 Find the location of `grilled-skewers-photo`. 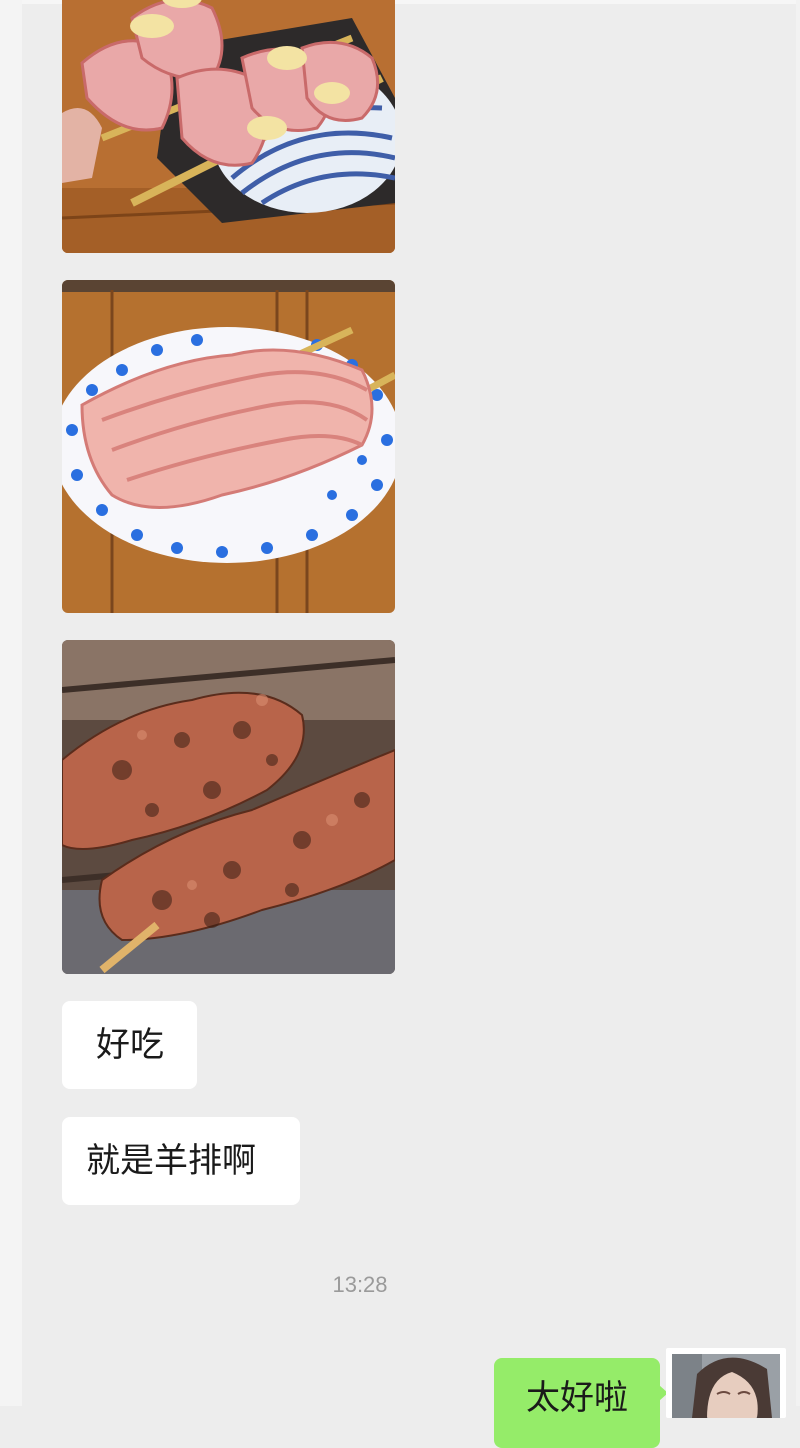

grilled-skewers-photo is located at coordinates (228, 807).